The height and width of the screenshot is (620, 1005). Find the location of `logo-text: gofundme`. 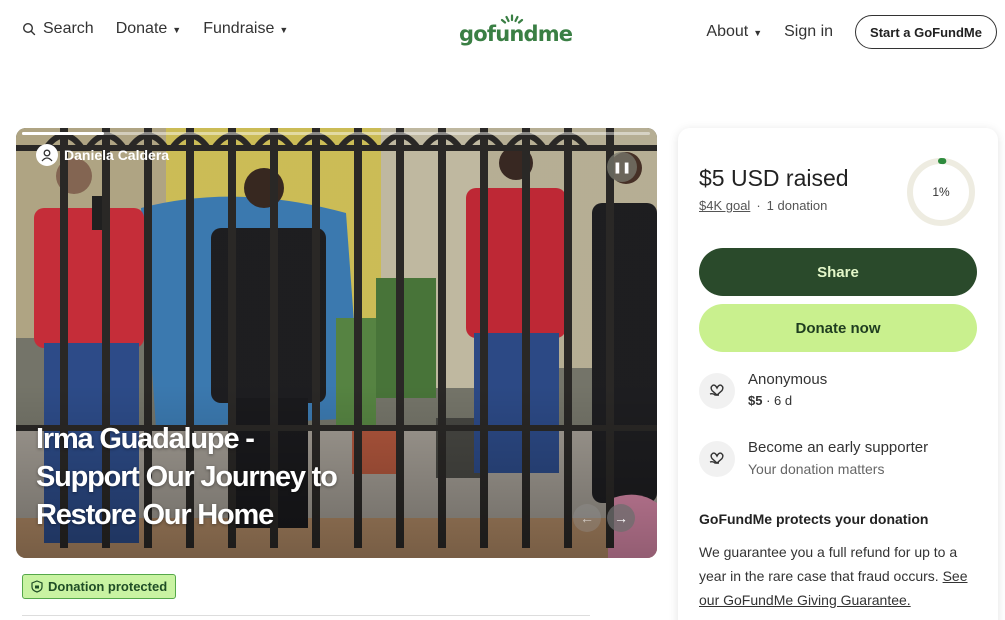

logo-text: gofundme is located at coordinates (516, 34).